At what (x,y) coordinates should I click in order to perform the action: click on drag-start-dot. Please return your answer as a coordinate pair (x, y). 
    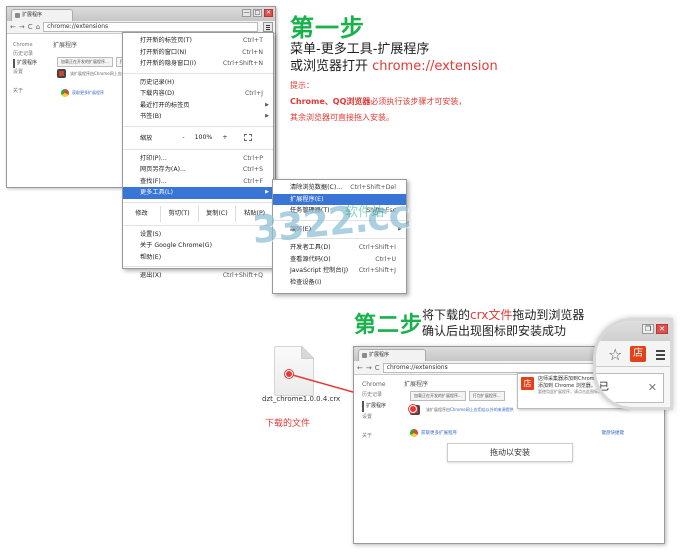
    Looking at the image, I should click on (289, 374).